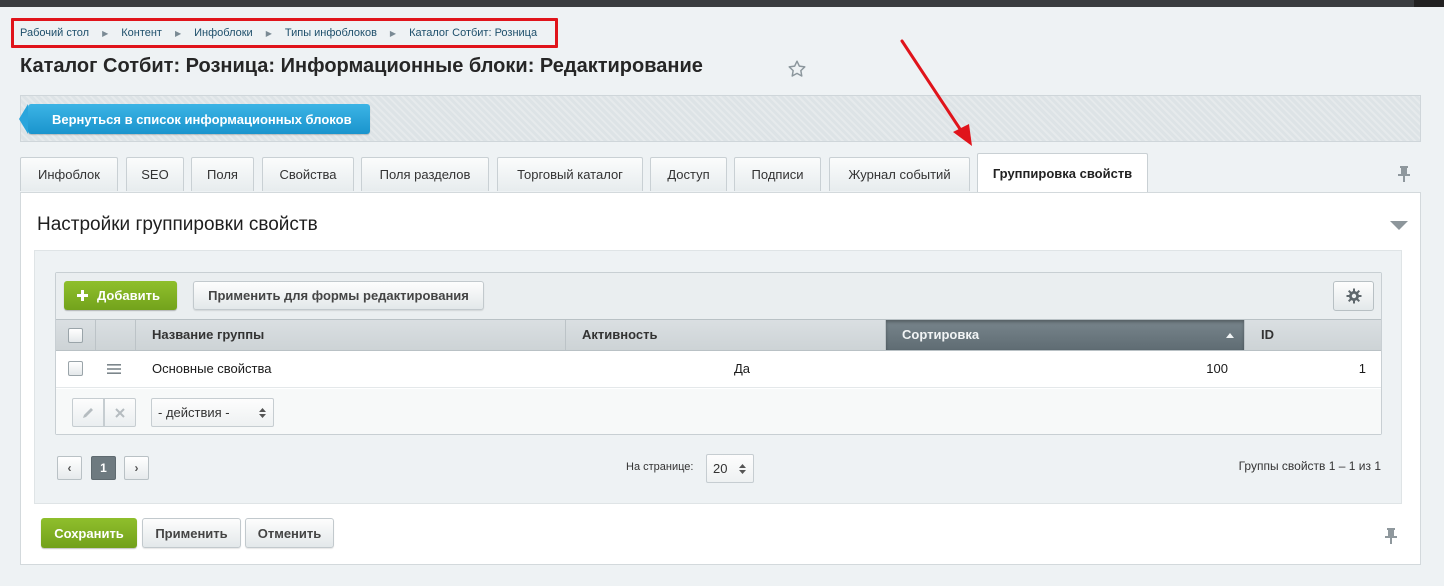  Describe the element at coordinates (720, 118) in the screenshot. I see `context-toolbar: Вернуться в список информационных блоков` at that location.